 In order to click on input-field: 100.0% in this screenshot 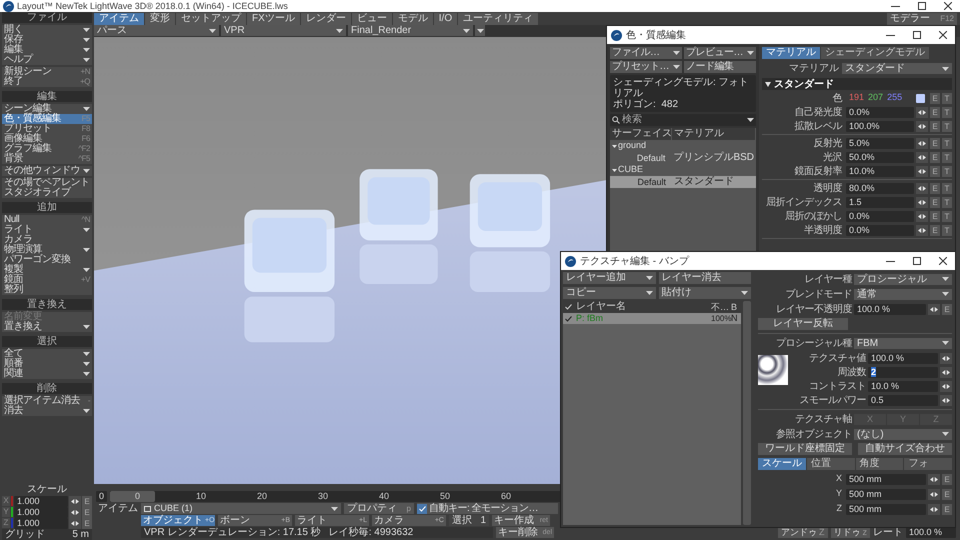, I will do `click(880, 126)`.